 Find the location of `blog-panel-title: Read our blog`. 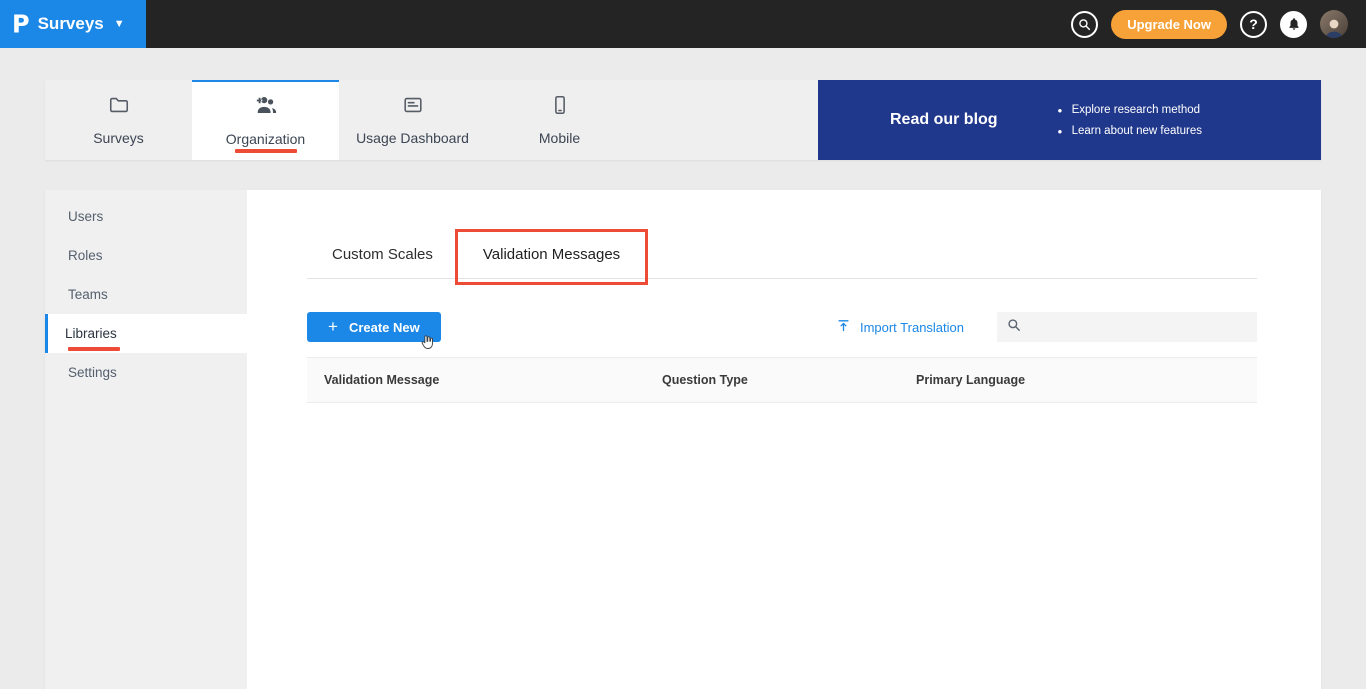

blog-panel-title: Read our blog is located at coordinates (944, 119).